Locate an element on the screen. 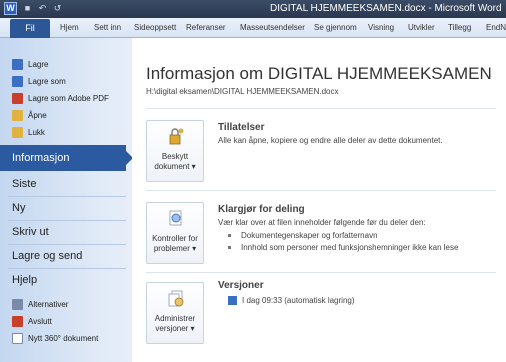 The width and height of the screenshot is (506, 362). sidebar-item-lagre-pdf: Lagre som Adobe PDF is located at coordinates (60, 98).